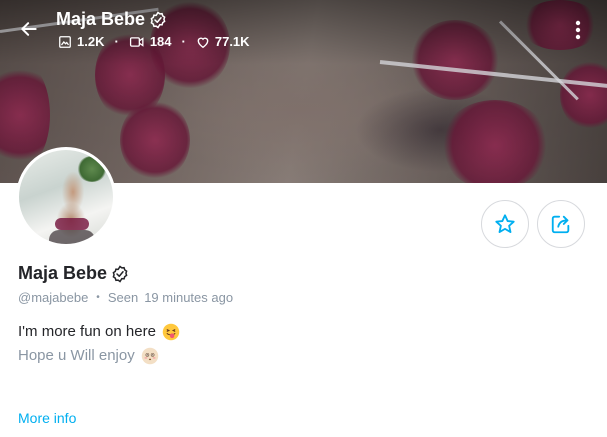  Describe the element at coordinates (87, 331) in the screenshot. I see `bio-line-text: I'm more fun on here` at that location.